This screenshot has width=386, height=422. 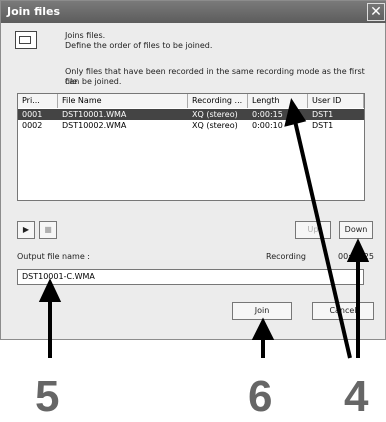 What do you see at coordinates (356, 396) in the screenshot?
I see `callout-number-4: 4` at bounding box center [356, 396].